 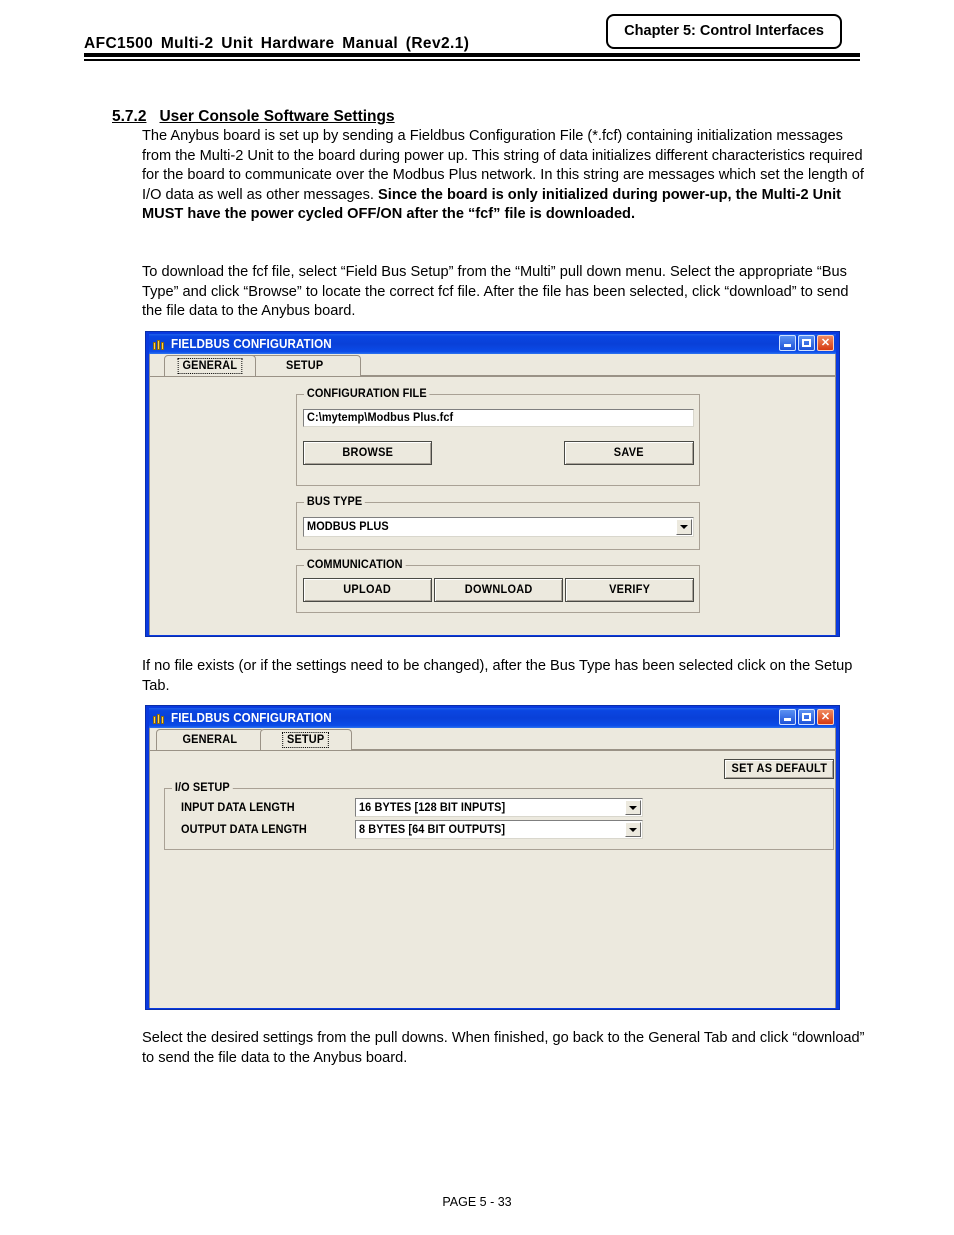 I want to click on header-rule-thick, so click(x=472, y=55).